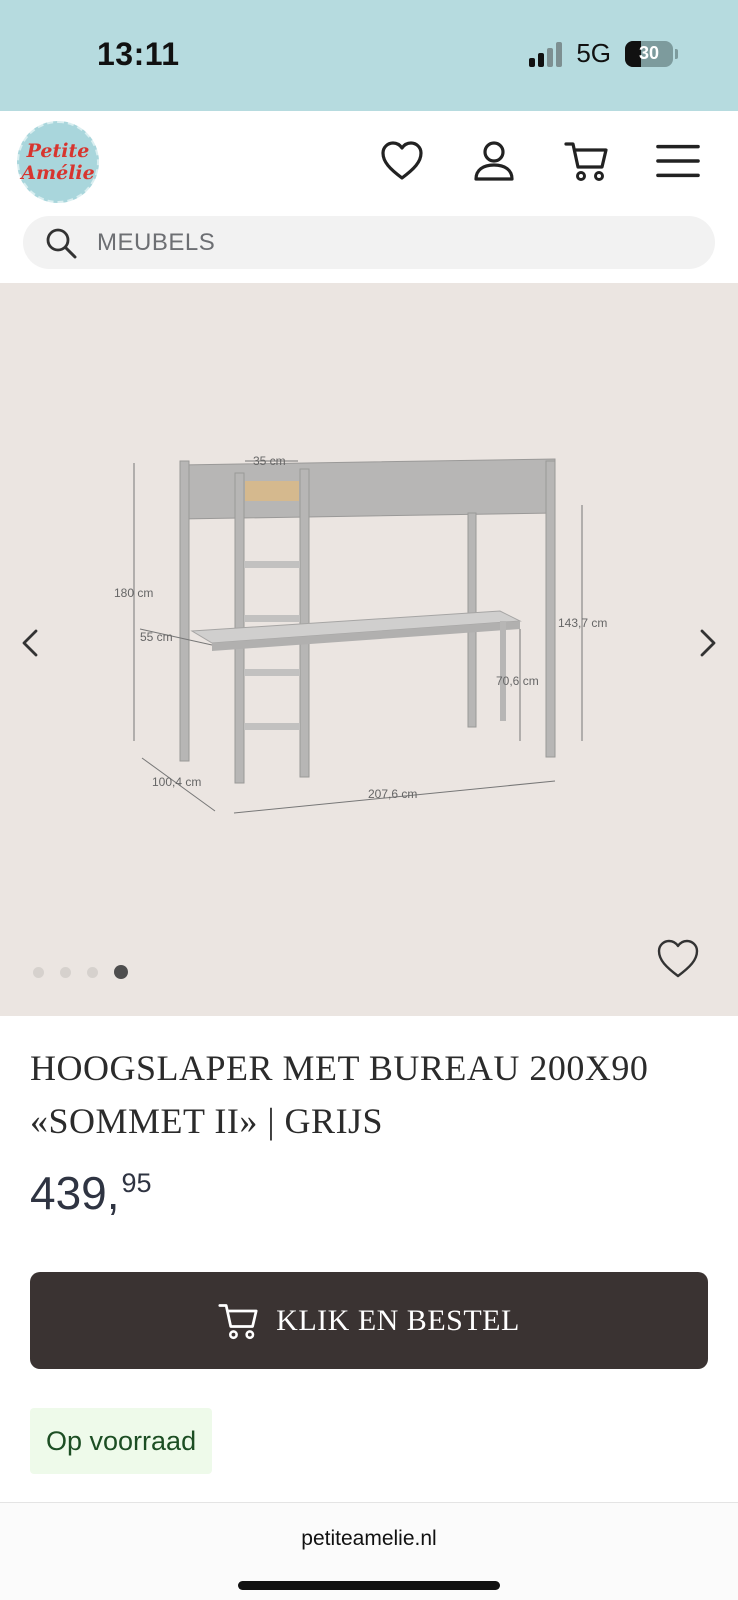 The height and width of the screenshot is (1600, 738). I want to click on price-main: 439,, so click(75, 1193).